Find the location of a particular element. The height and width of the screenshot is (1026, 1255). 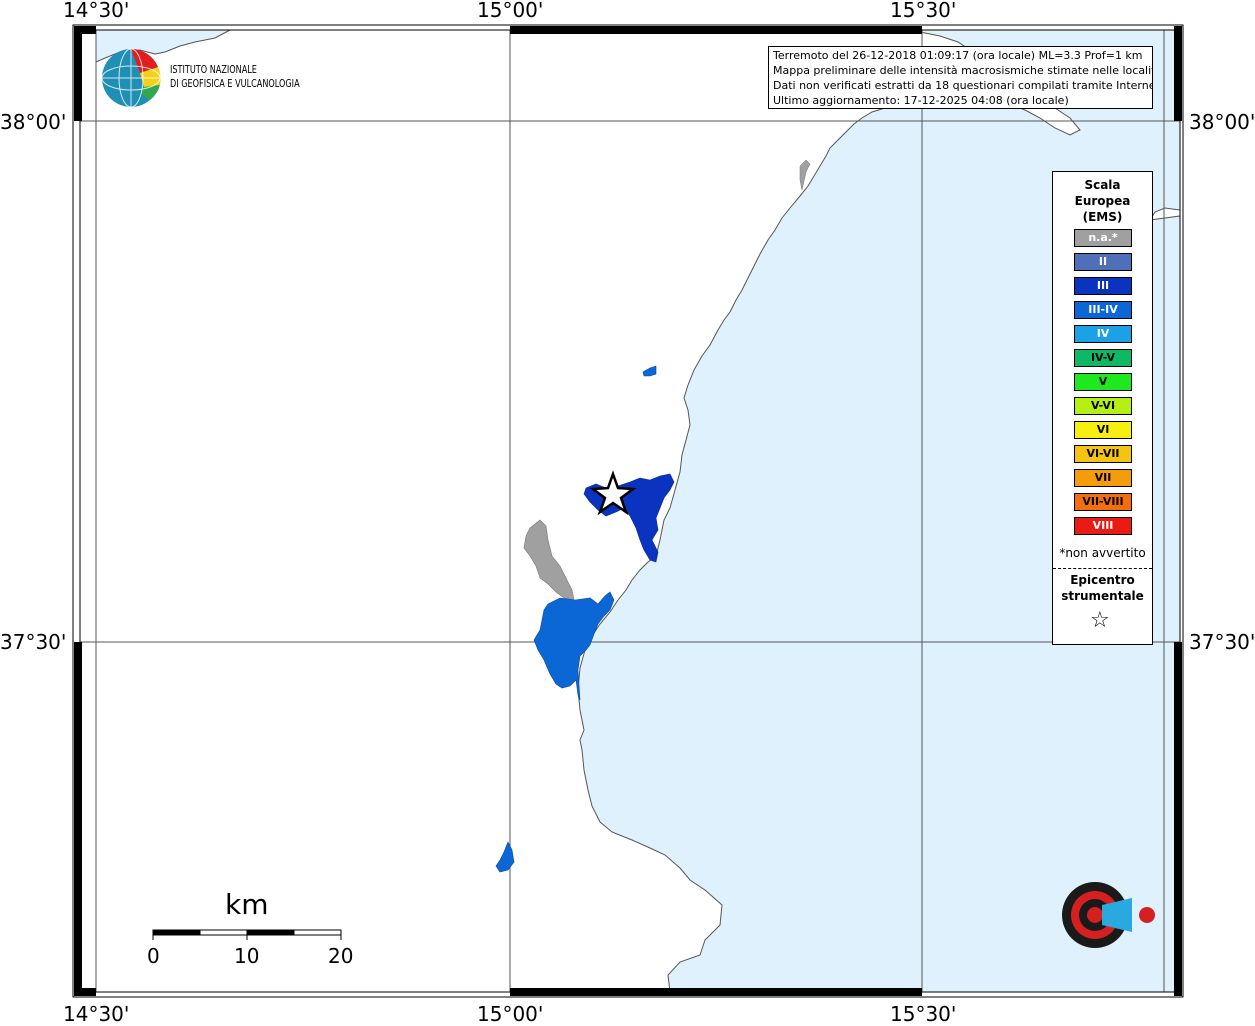

legend-item-viii: VIII is located at coordinates (1103, 526).